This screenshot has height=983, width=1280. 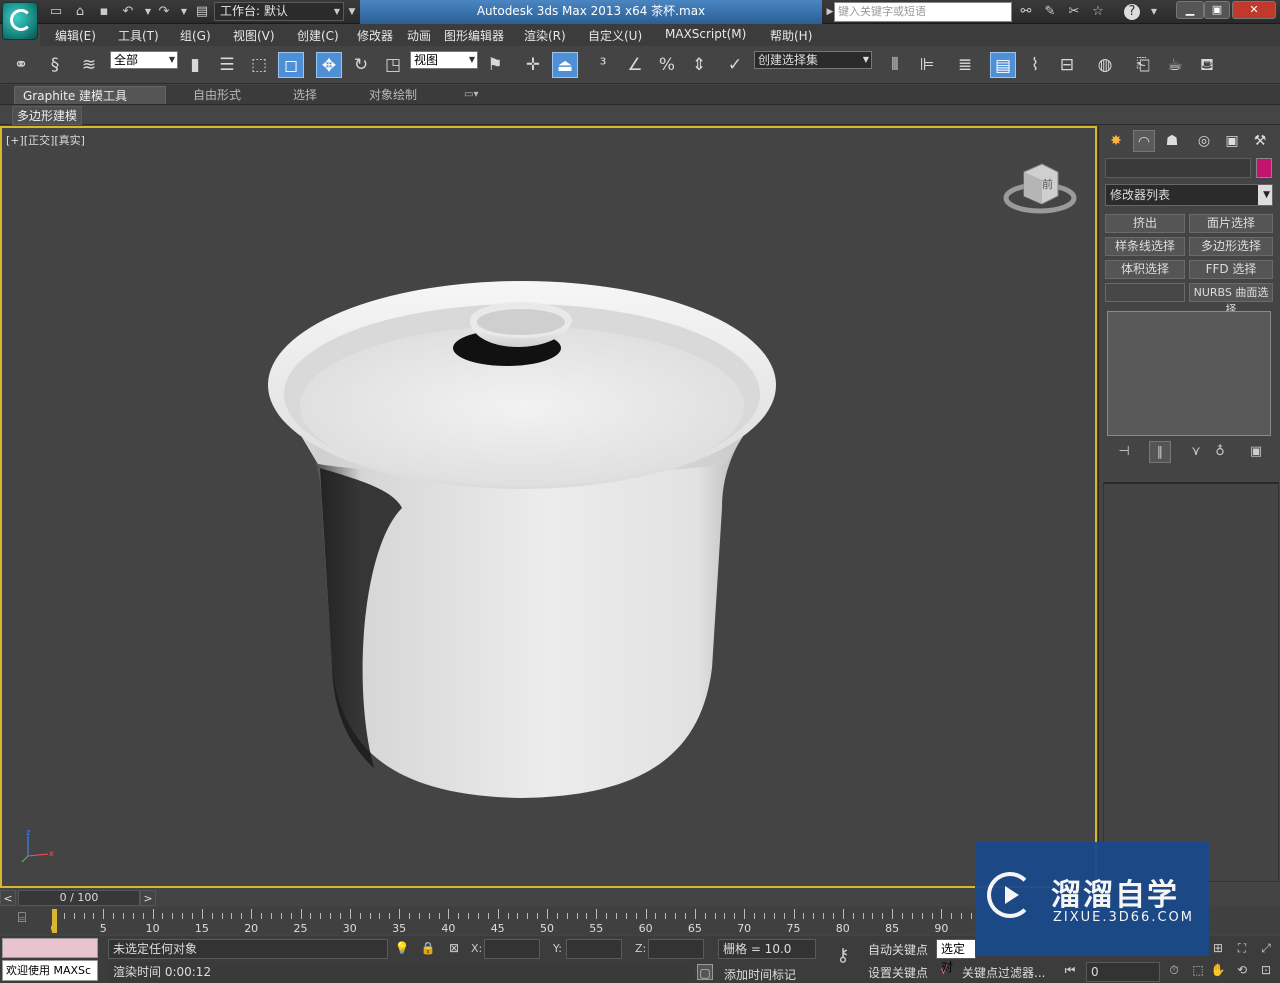 What do you see at coordinates (594, 949) in the screenshot?
I see `y-coord-input` at bounding box center [594, 949].